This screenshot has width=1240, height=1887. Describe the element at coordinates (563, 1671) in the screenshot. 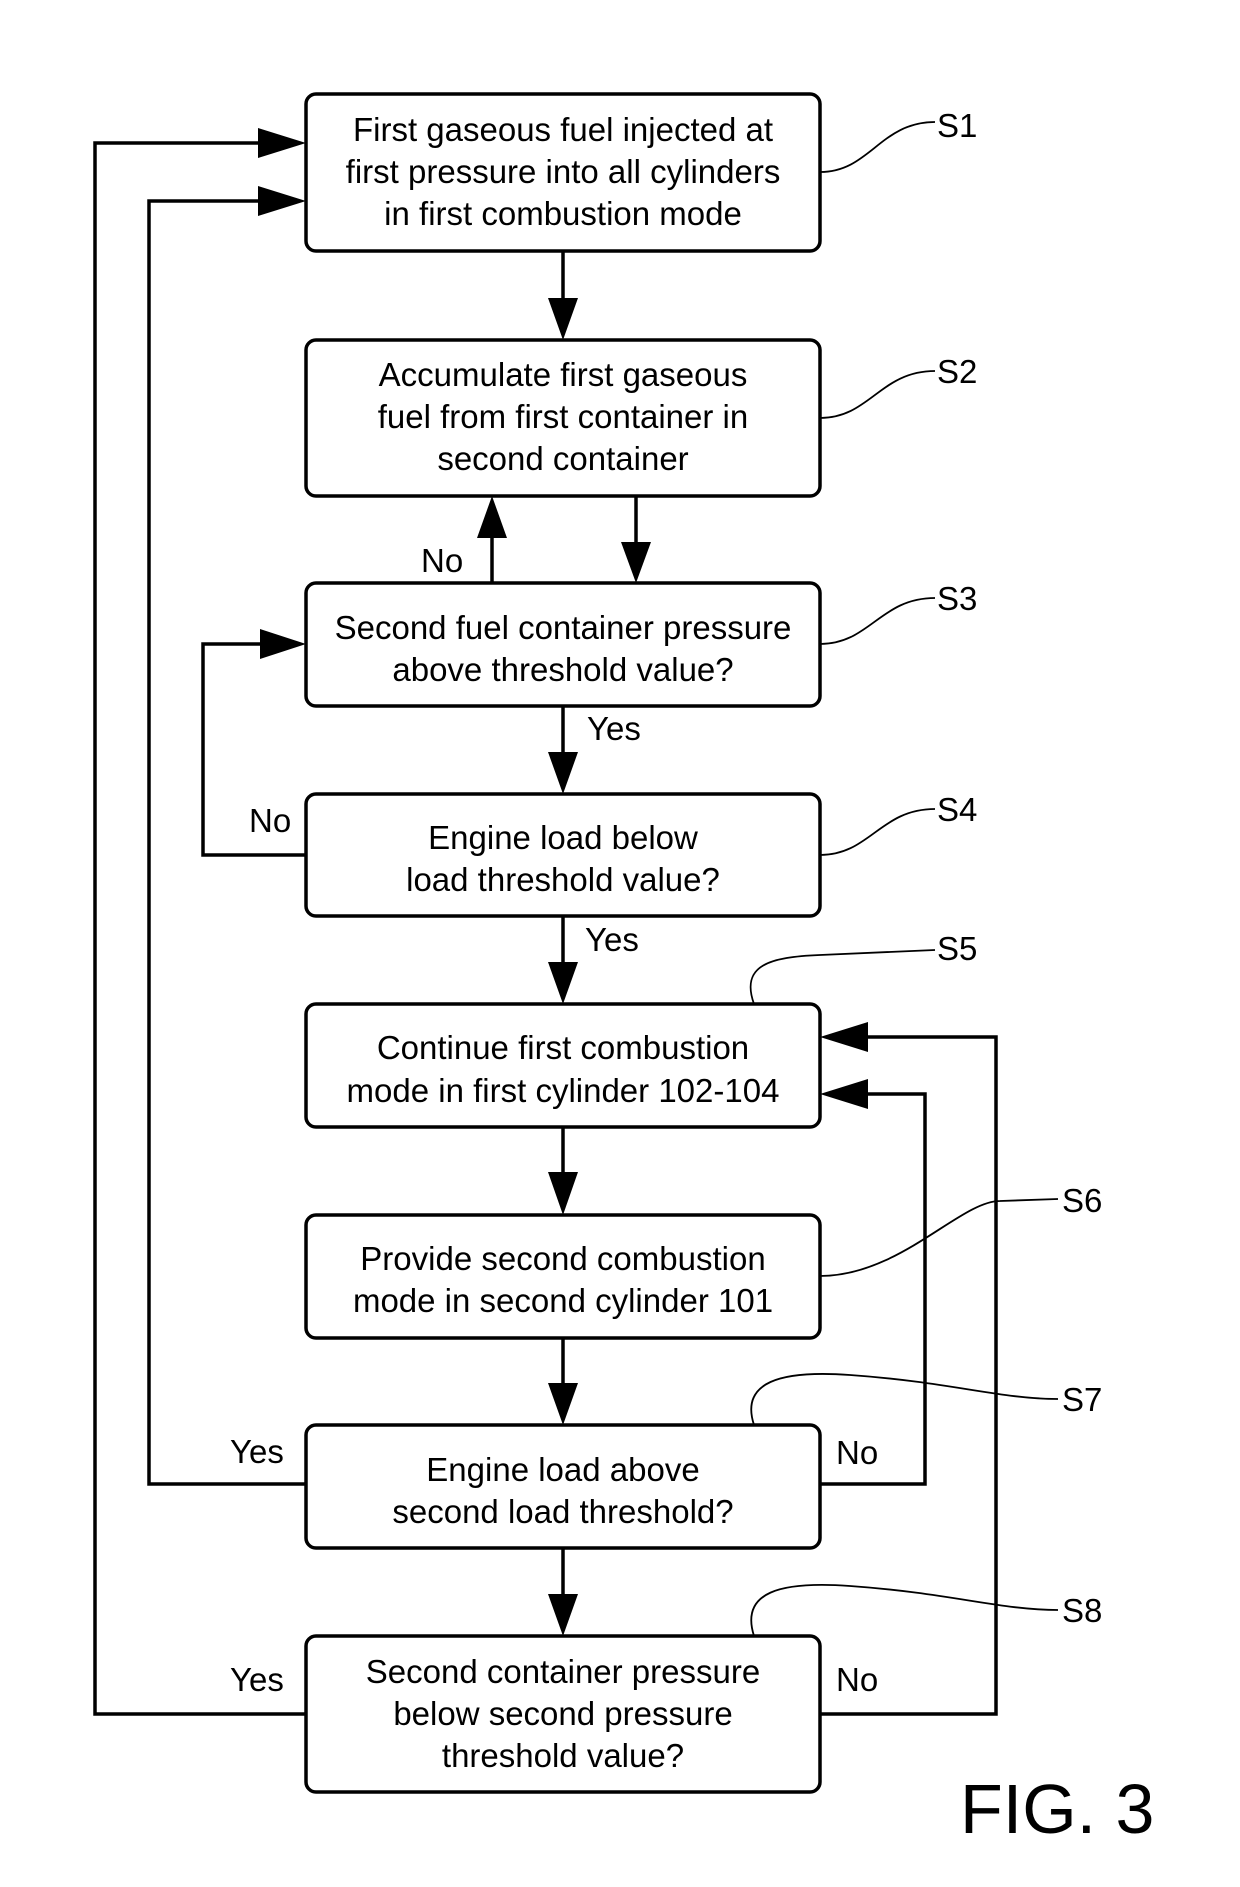

I see `step-text-line: Second container pressure` at that location.